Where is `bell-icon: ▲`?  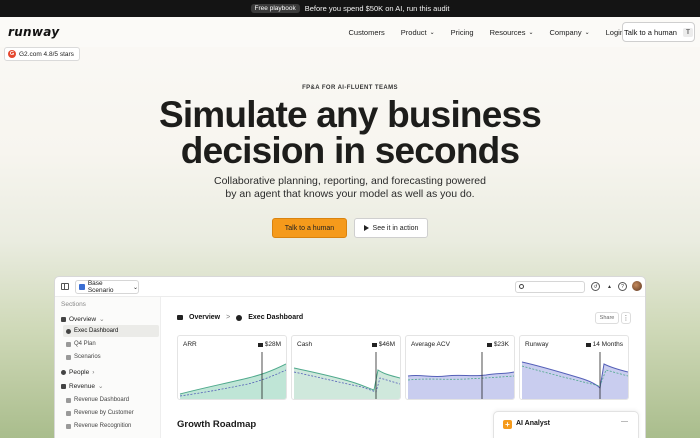
bell-icon: ▲ is located at coordinates (609, 286).